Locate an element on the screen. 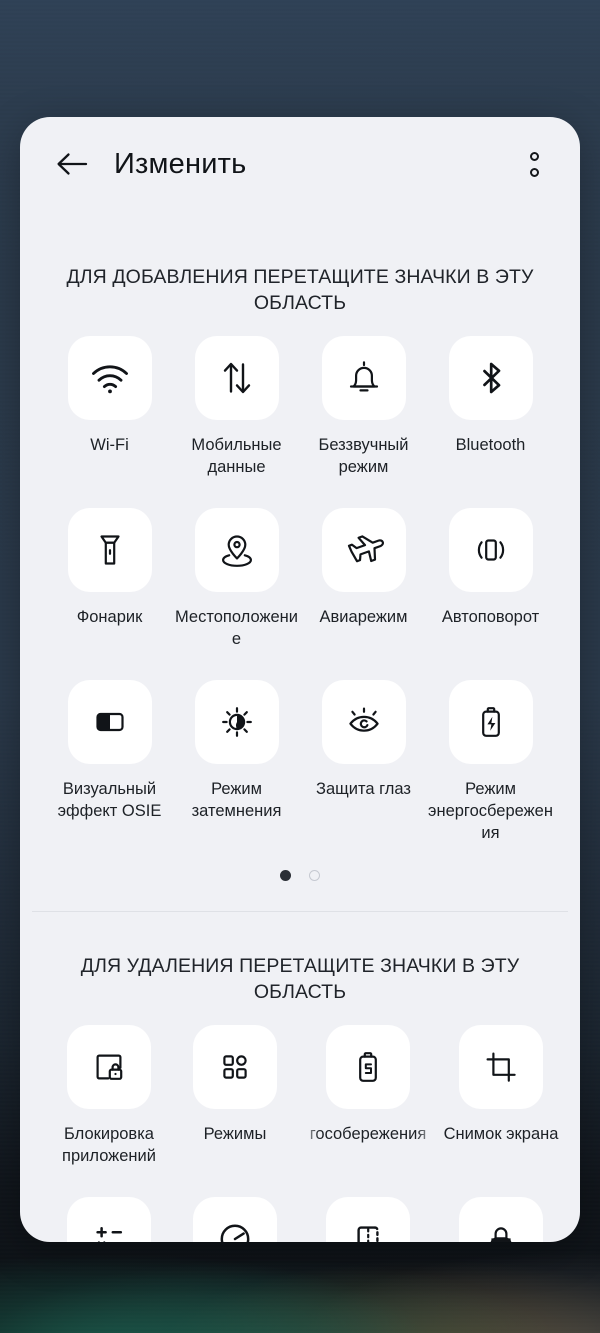 The height and width of the screenshot is (1333, 600). quick-setting-tile: Wi-Fi is located at coordinates (109, 410).